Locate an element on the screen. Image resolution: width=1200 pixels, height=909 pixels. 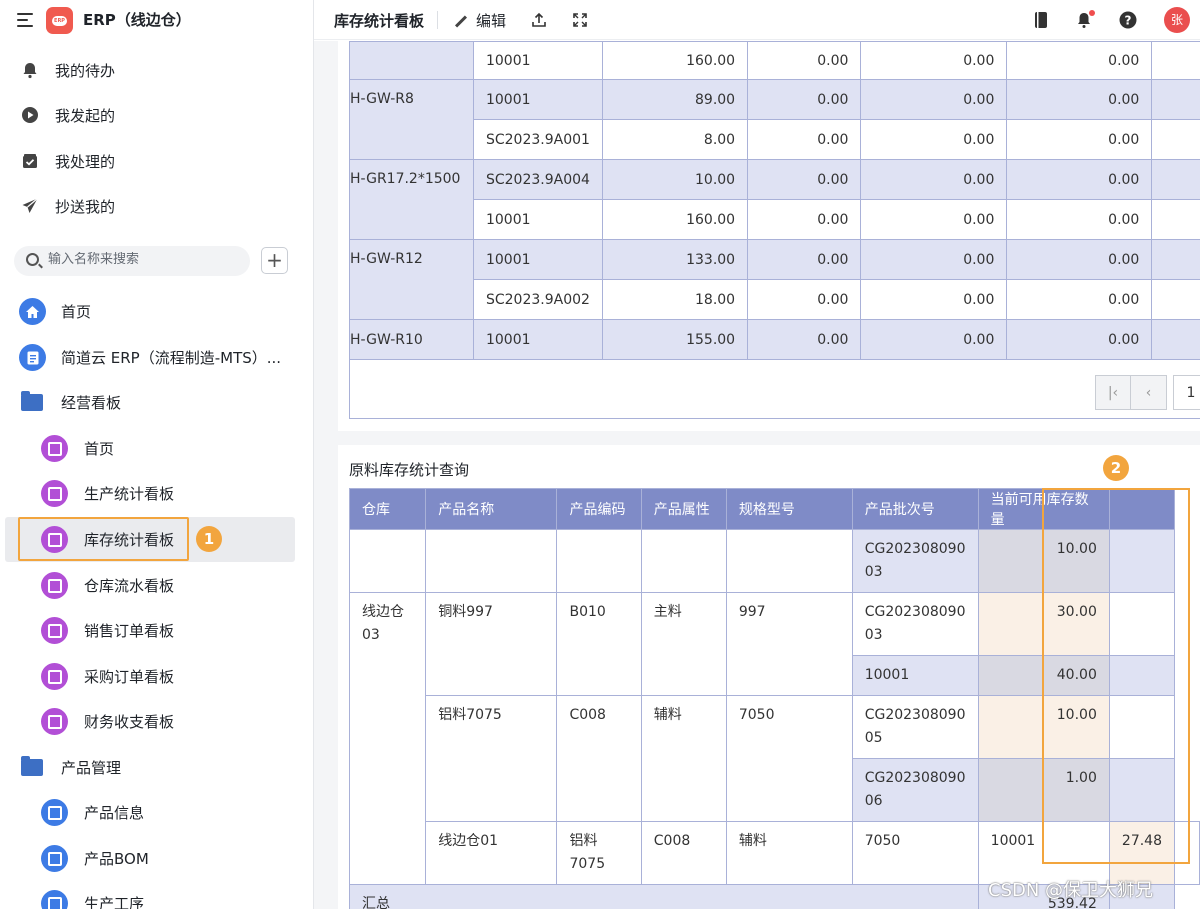
app-title: ERP（线边仓） is located at coordinates (137, 20).